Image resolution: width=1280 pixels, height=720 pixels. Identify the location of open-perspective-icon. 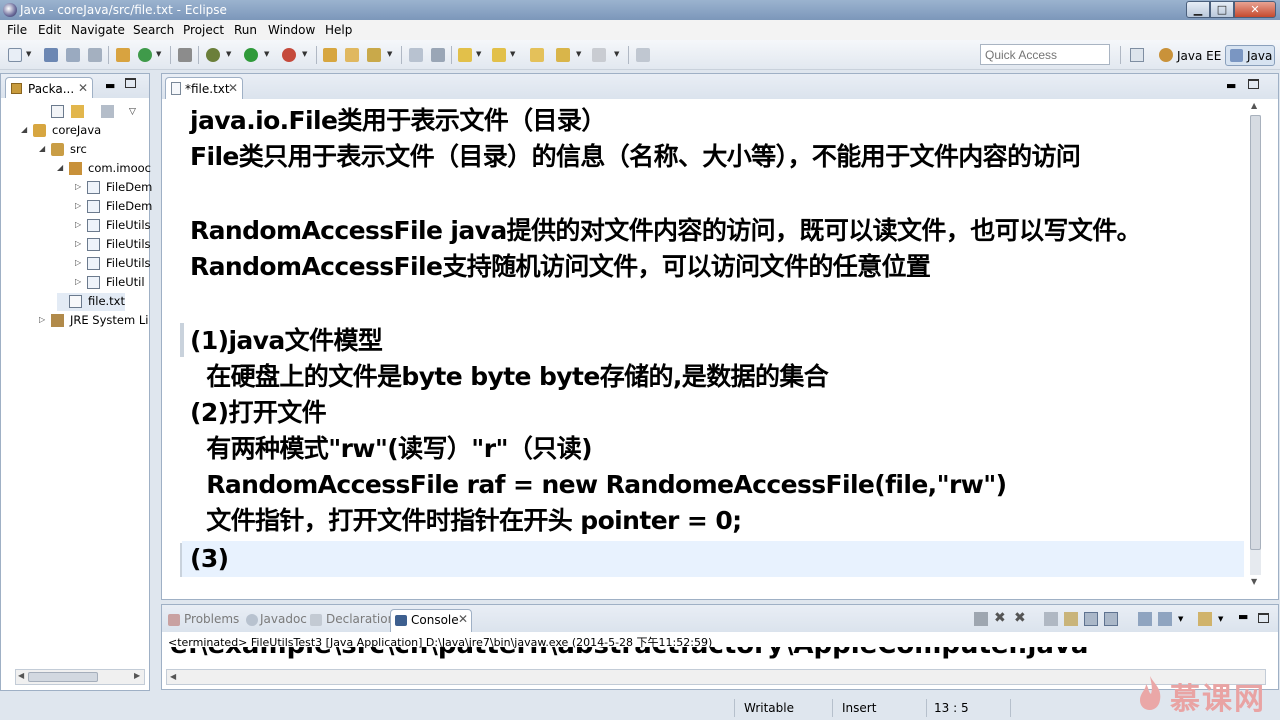
(1137, 55).